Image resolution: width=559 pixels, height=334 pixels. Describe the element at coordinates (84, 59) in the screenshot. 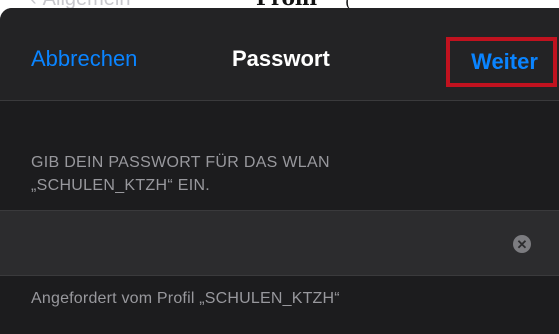

I see `cancel-button: Abbrechen` at that location.